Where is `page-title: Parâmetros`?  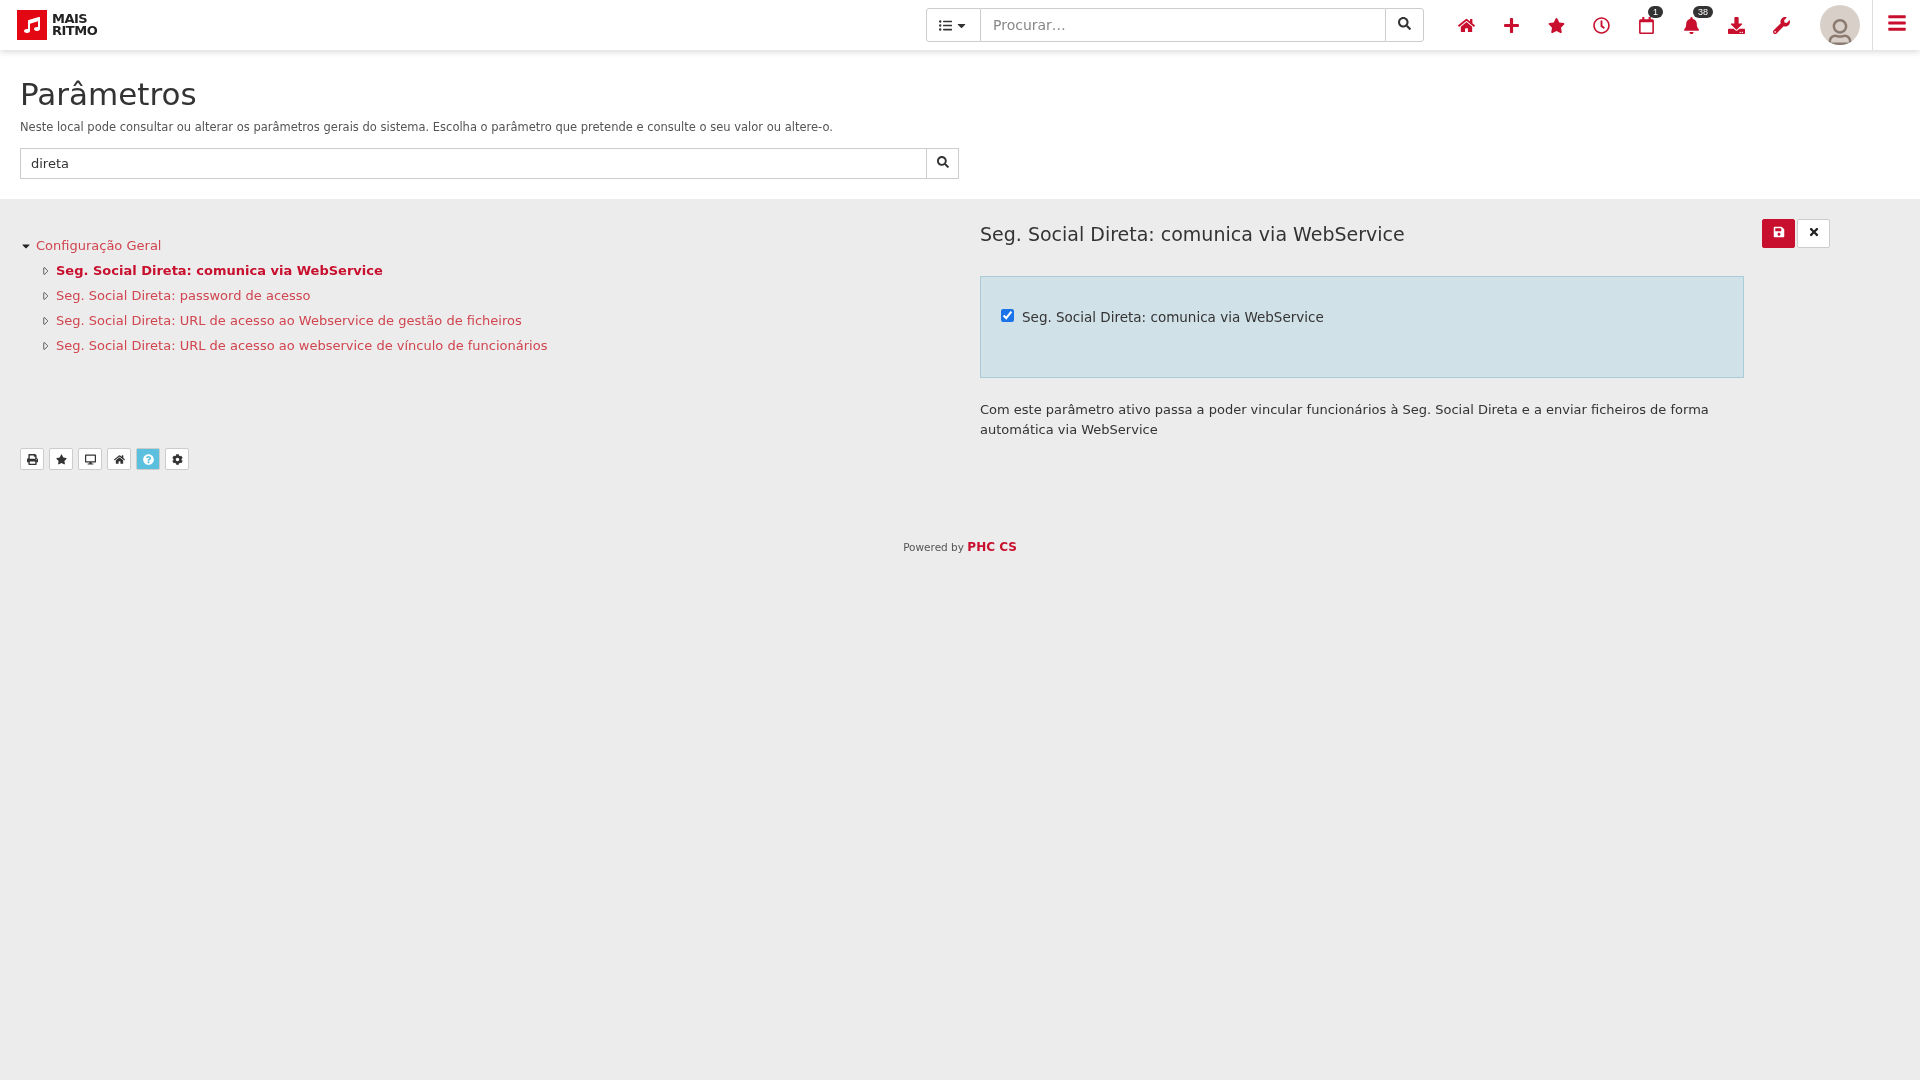
page-title: Parâmetros is located at coordinates (109, 94).